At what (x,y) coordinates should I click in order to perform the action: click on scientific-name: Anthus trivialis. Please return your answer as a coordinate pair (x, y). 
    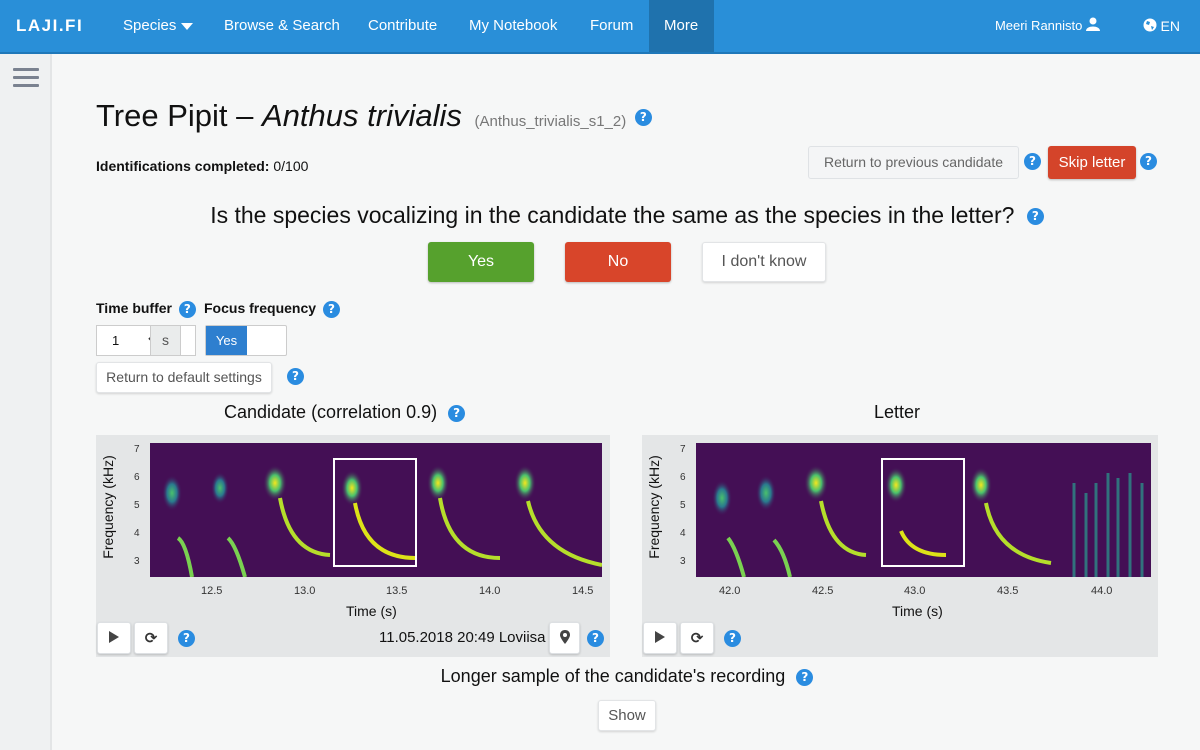
    Looking at the image, I should click on (362, 115).